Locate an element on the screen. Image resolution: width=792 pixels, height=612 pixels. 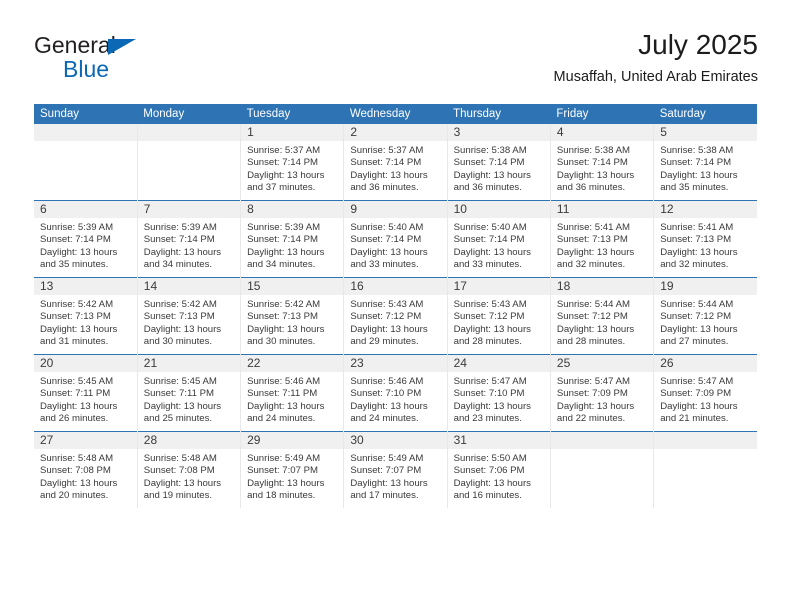
day-number: 11 is located at coordinates (602, 209).